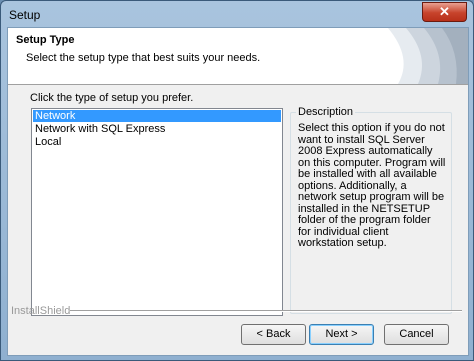 The image size is (474, 361). Describe the element at coordinates (273, 334) in the screenshot. I see `back-button: < Back` at that location.